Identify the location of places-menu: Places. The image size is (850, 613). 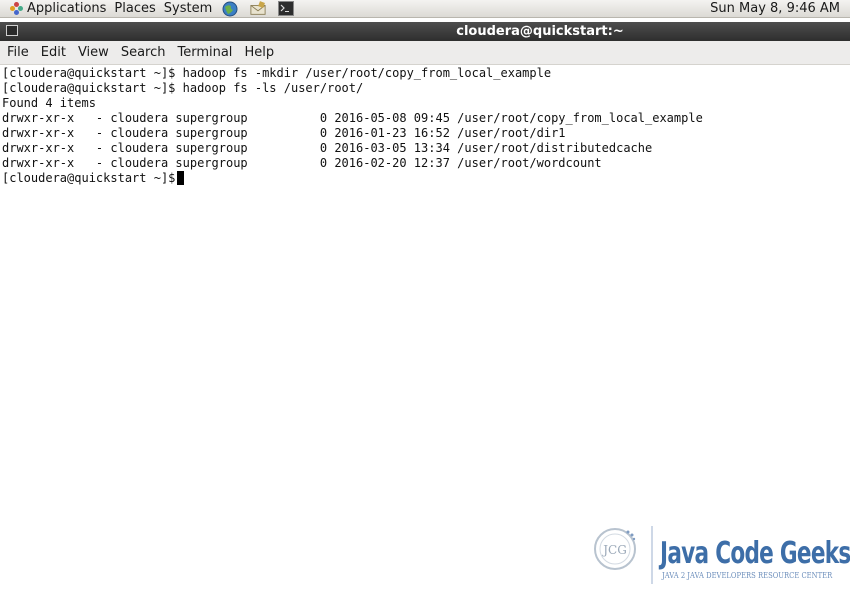
(134, 8).